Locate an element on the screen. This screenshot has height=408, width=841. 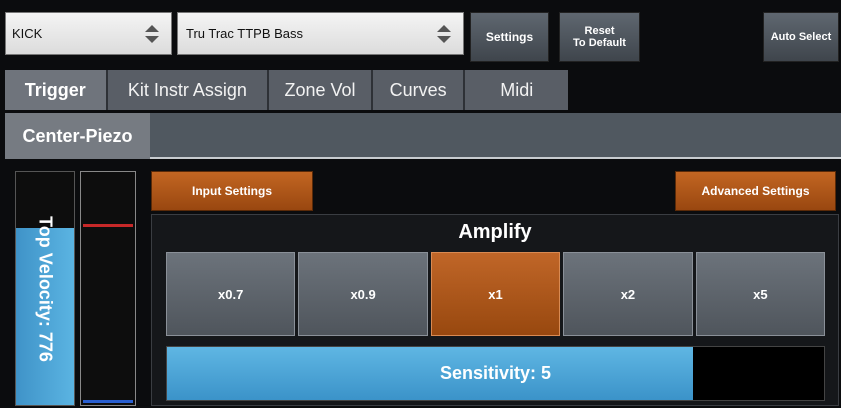
top-velocity-label: Top Velocity: 776 is located at coordinates (45, 288).